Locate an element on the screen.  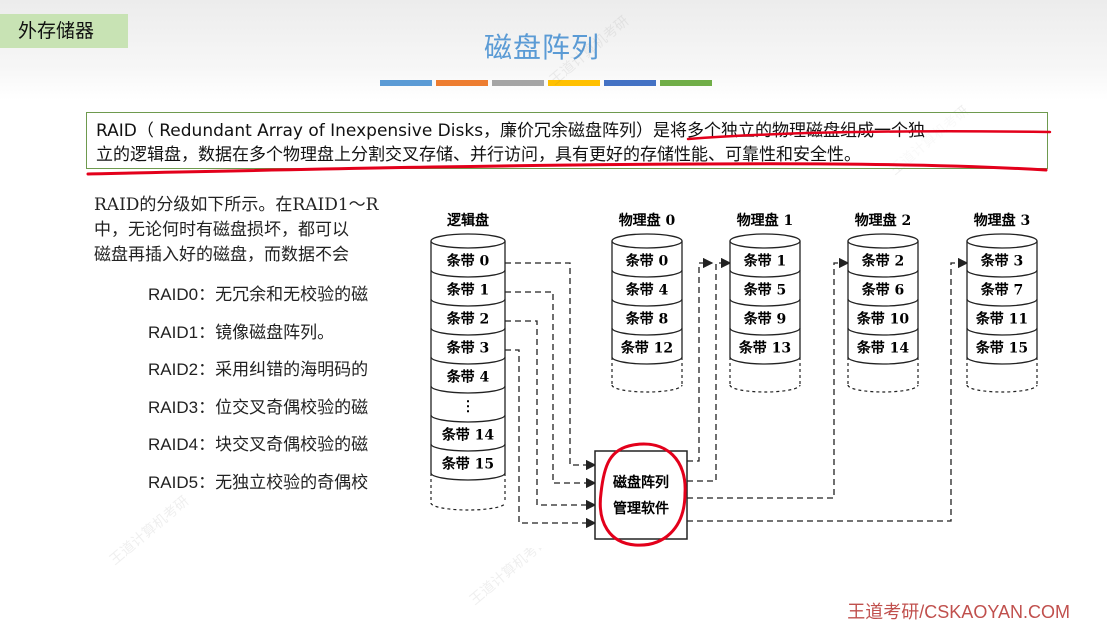
disk-label: 物理盘 1 is located at coordinates (765, 220).